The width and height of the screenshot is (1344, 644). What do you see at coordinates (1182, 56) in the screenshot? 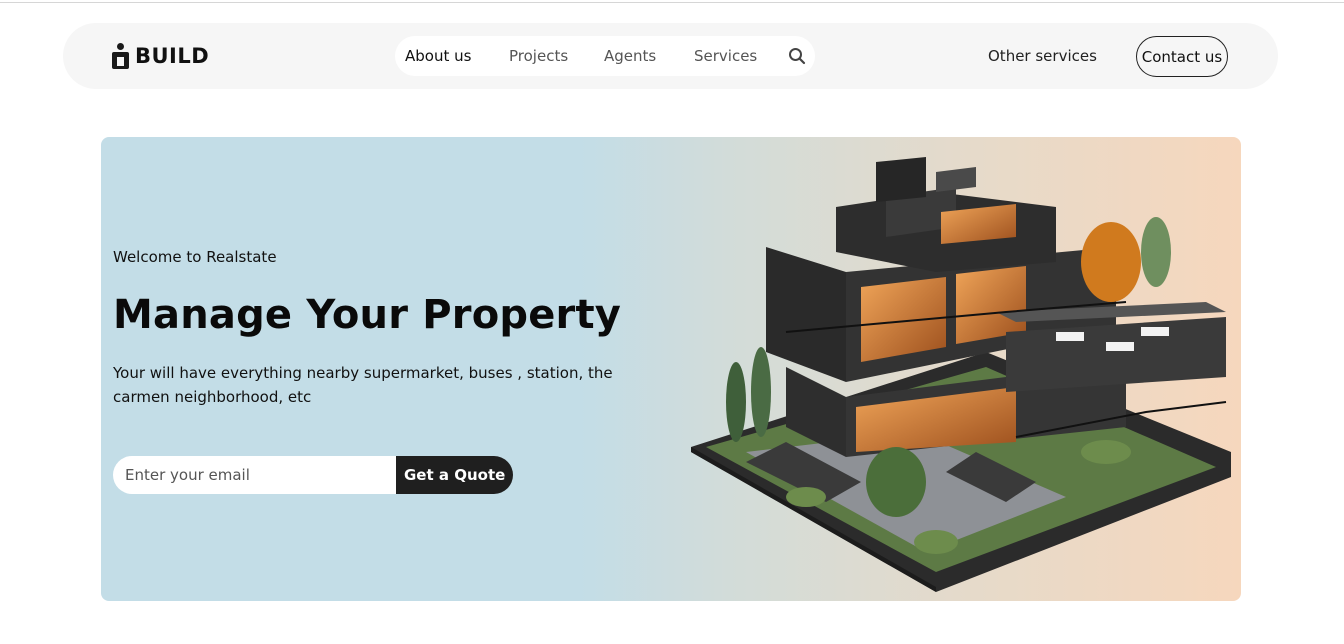
I see `contact-us-button: Contact us` at bounding box center [1182, 56].